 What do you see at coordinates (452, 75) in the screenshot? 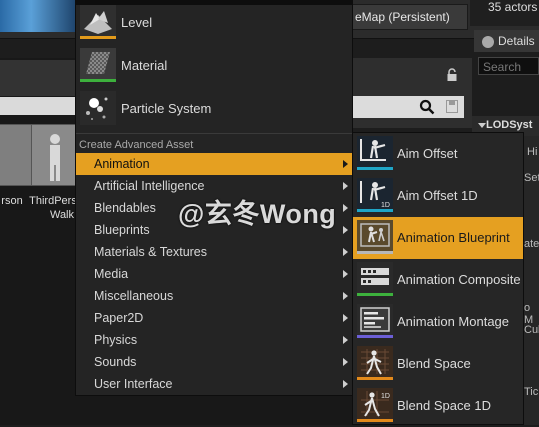
I see `lock-icon` at bounding box center [452, 75].